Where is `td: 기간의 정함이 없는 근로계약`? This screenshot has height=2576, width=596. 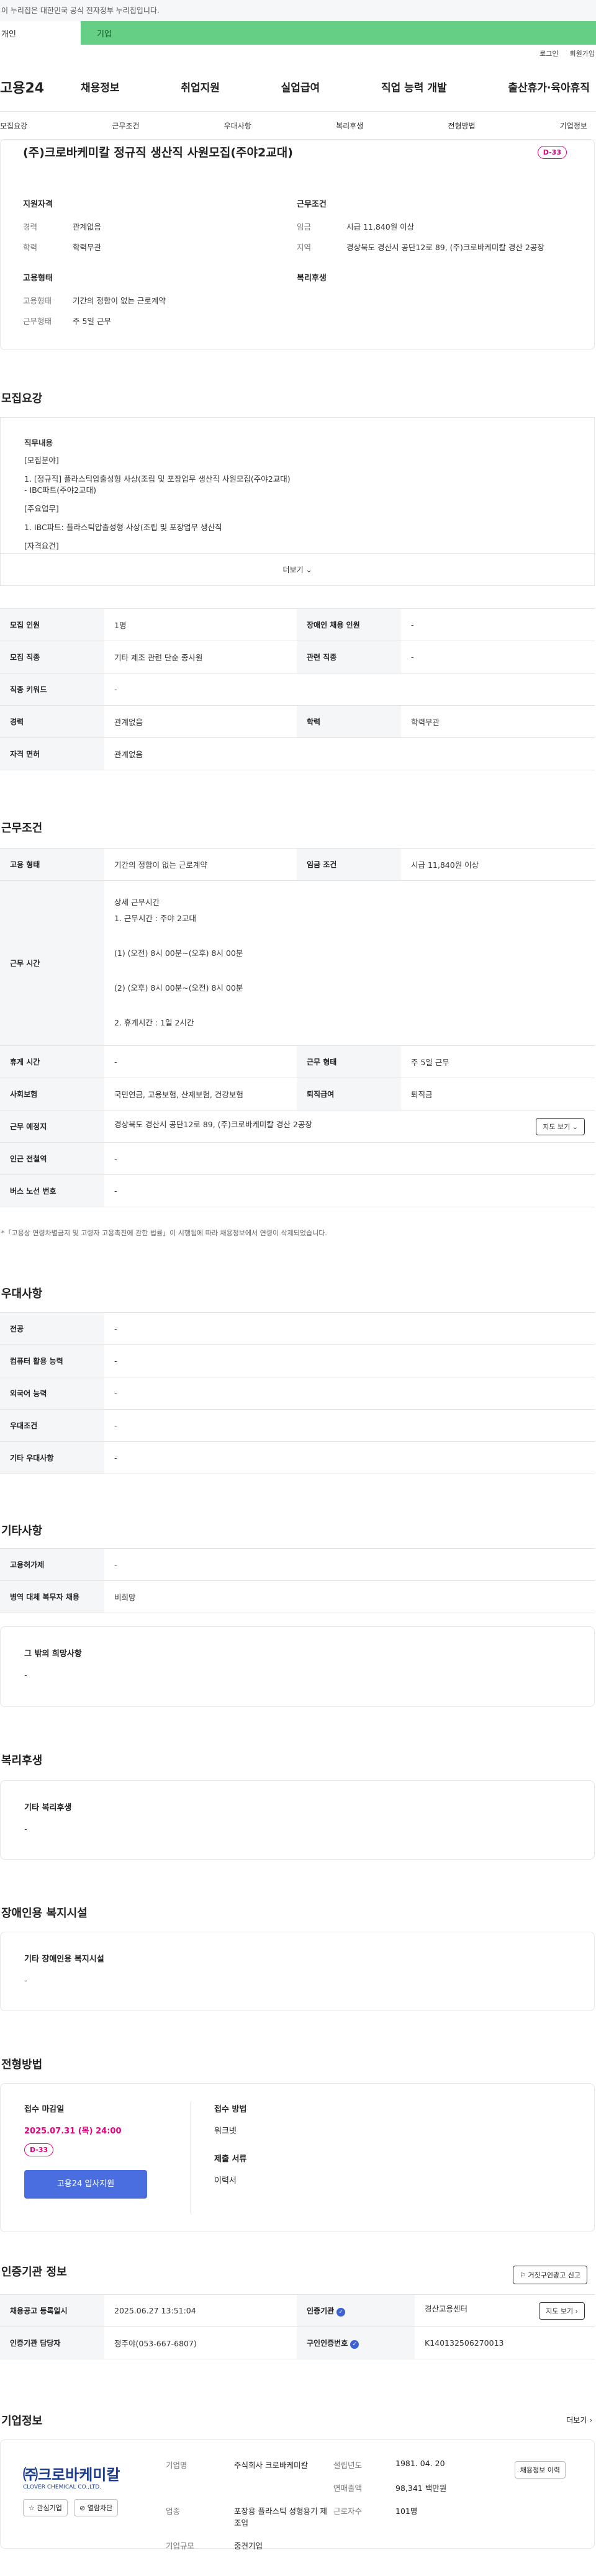 td: 기간의 정함이 없는 근로계약 is located at coordinates (200, 864).